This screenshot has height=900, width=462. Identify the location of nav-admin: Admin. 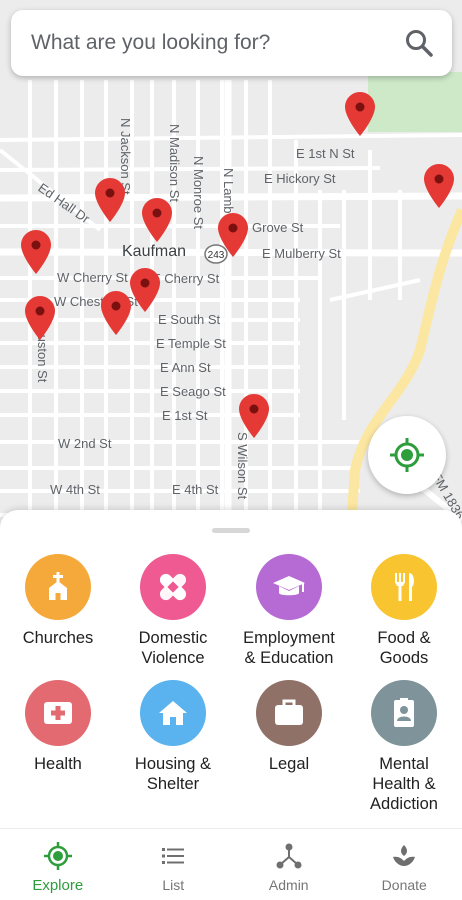
(289, 864).